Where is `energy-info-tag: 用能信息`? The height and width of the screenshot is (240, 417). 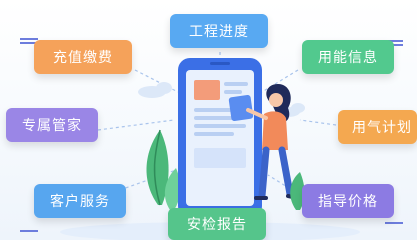
energy-info-tag: 用能信息 is located at coordinates (348, 57).